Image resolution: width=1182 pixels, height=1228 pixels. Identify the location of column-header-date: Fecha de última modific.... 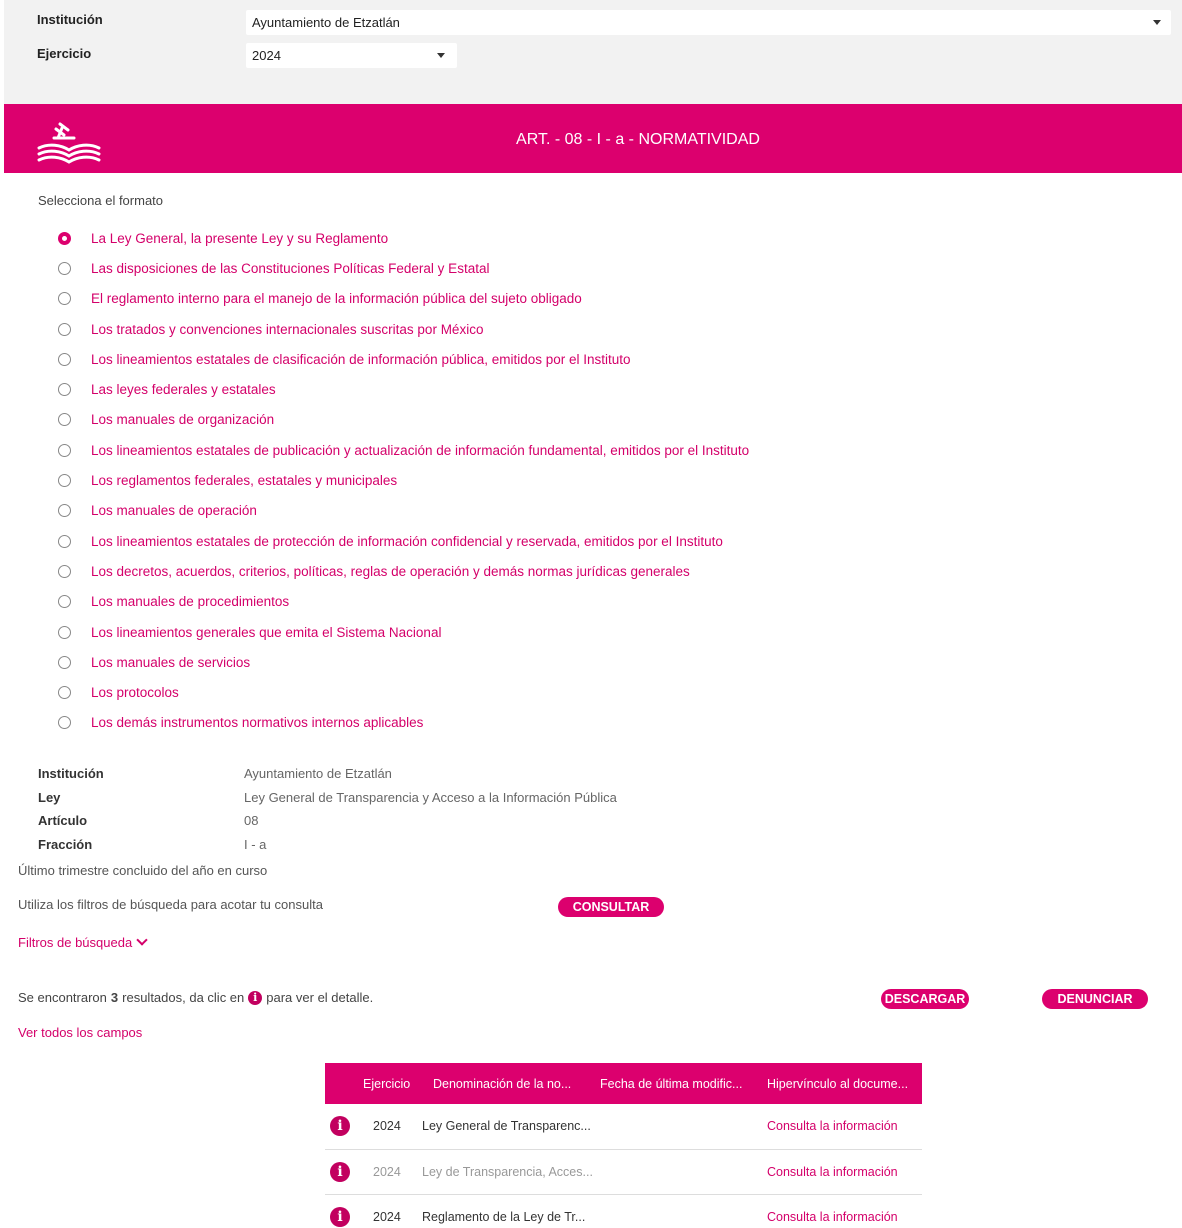
(683, 1084).